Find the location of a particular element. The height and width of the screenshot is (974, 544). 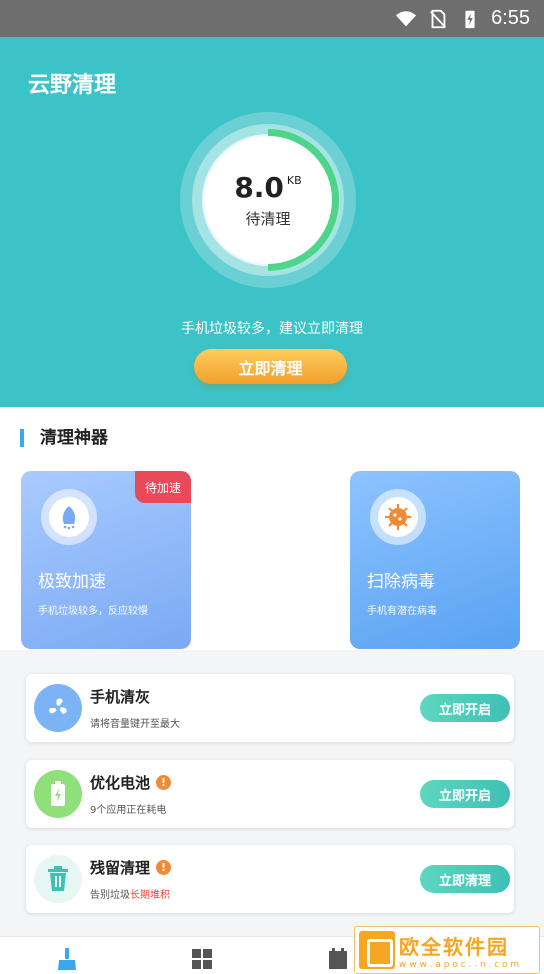

list-item-subtitle: 告别垃圾长期堆积 is located at coordinates (130, 895).